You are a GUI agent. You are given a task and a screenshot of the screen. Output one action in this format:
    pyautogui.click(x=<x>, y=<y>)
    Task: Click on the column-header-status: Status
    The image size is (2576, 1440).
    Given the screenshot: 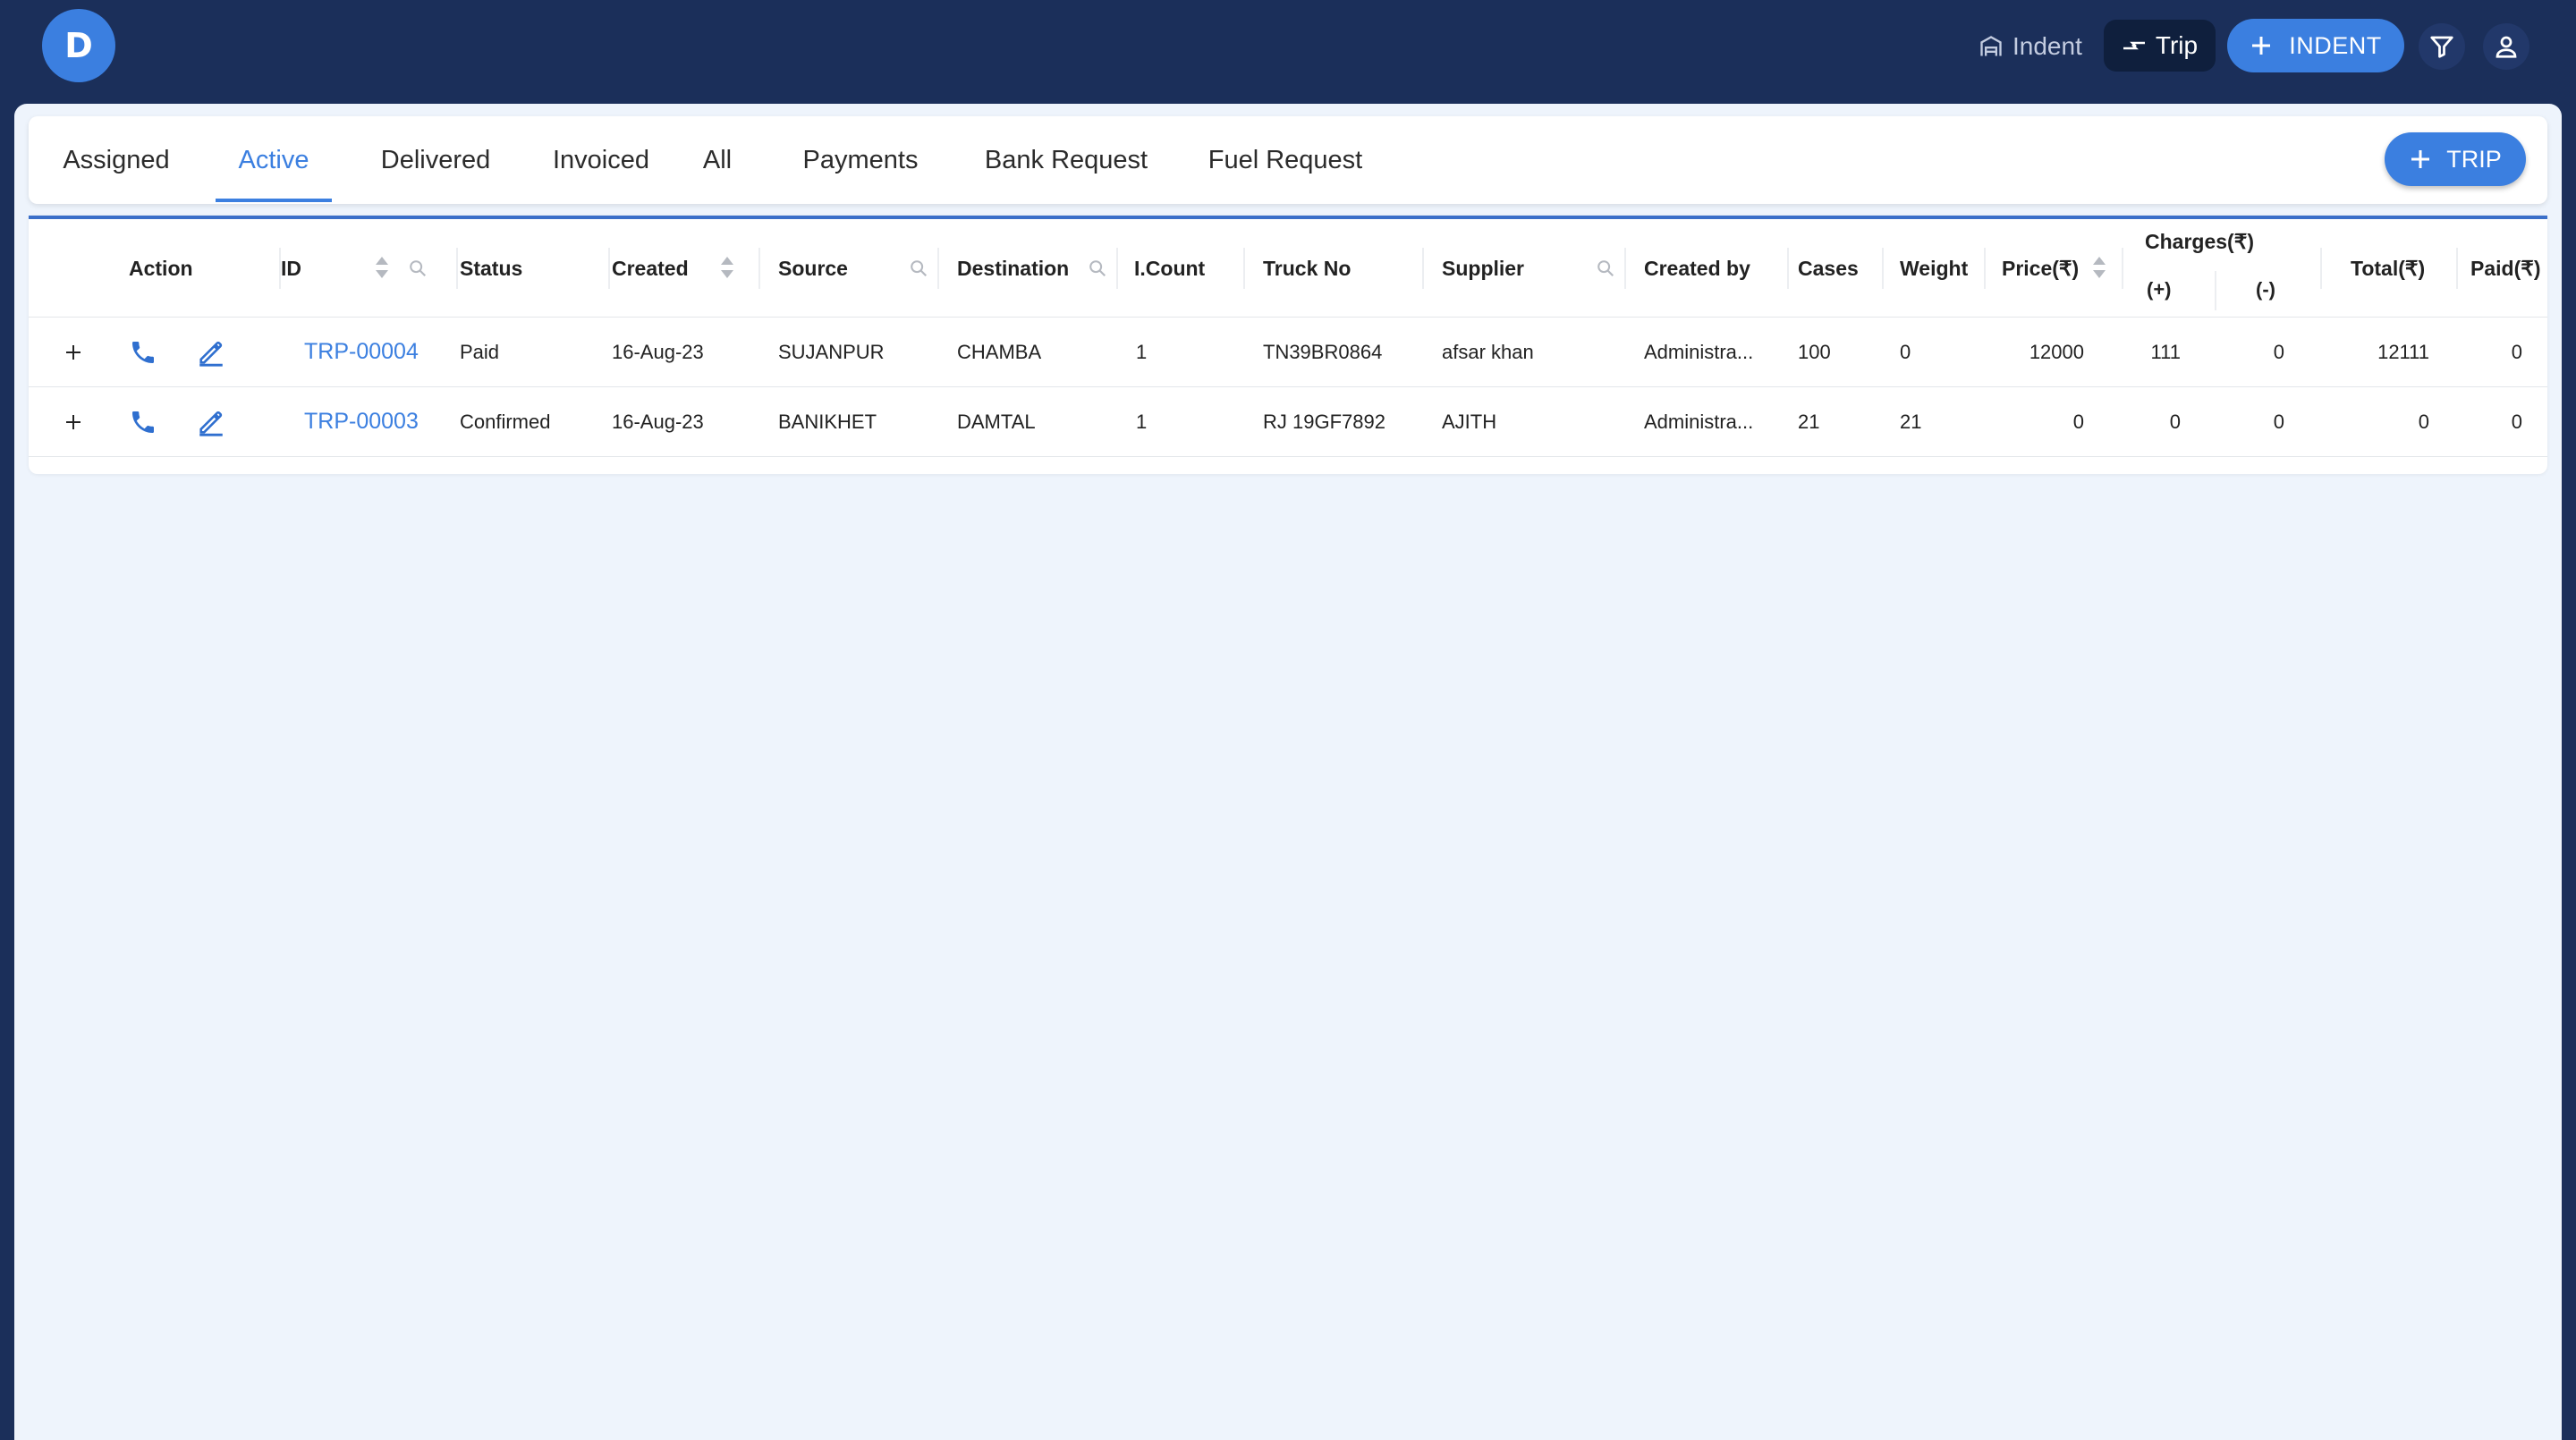 What is the action you would take?
    pyautogui.click(x=491, y=268)
    